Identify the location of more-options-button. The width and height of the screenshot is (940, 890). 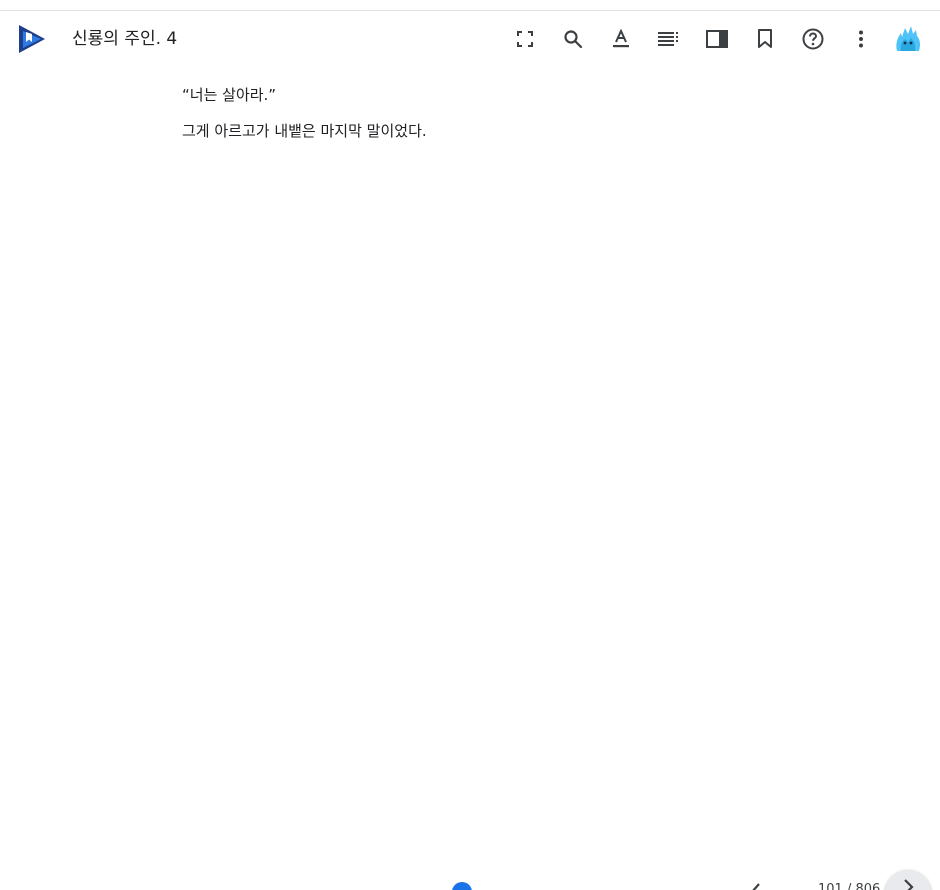
(861, 39).